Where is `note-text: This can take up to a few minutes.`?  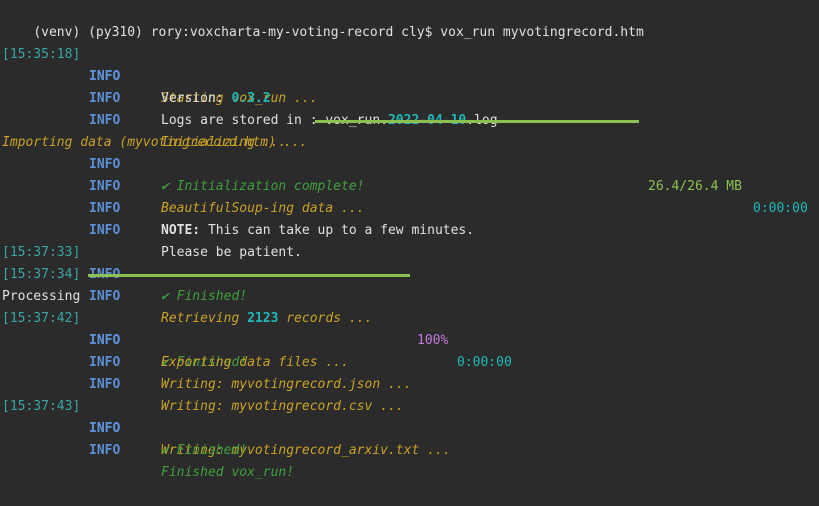
note-text: This can take up to a few minutes. is located at coordinates (337, 230).